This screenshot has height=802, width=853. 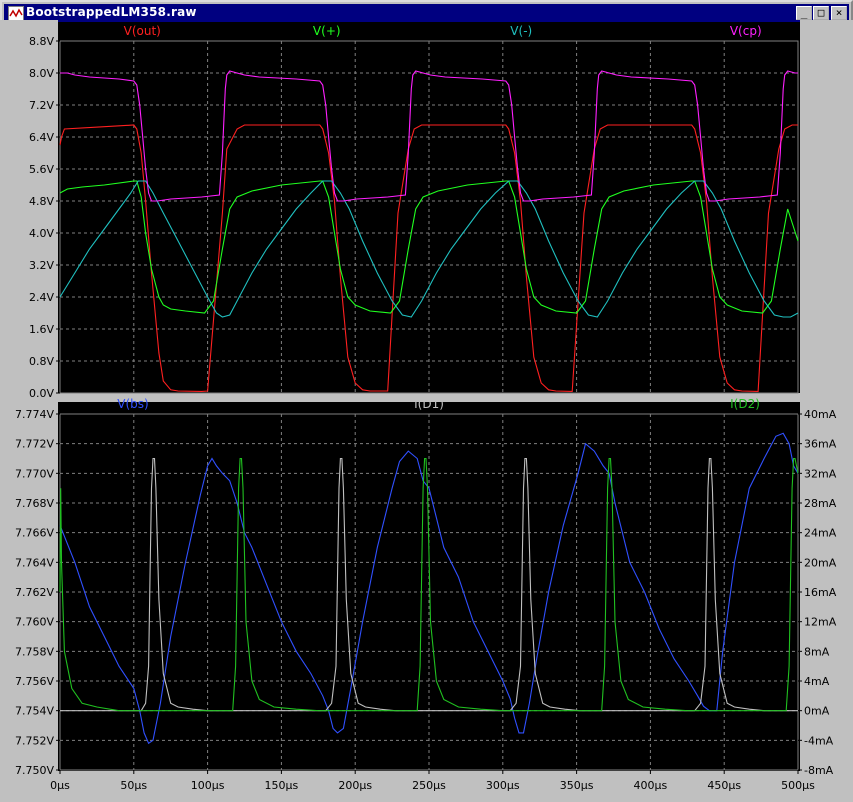 I want to click on legend-label: V(cp), so click(x=746, y=31).